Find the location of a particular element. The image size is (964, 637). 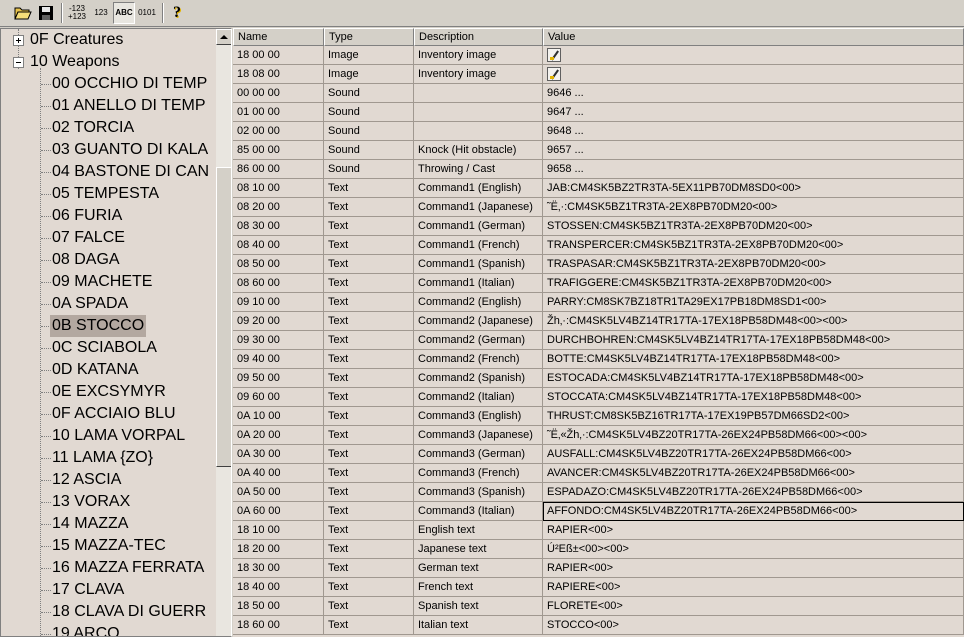

table-row: 18 50 00 Text Spanish text FLORETE<00> is located at coordinates (598, 606).